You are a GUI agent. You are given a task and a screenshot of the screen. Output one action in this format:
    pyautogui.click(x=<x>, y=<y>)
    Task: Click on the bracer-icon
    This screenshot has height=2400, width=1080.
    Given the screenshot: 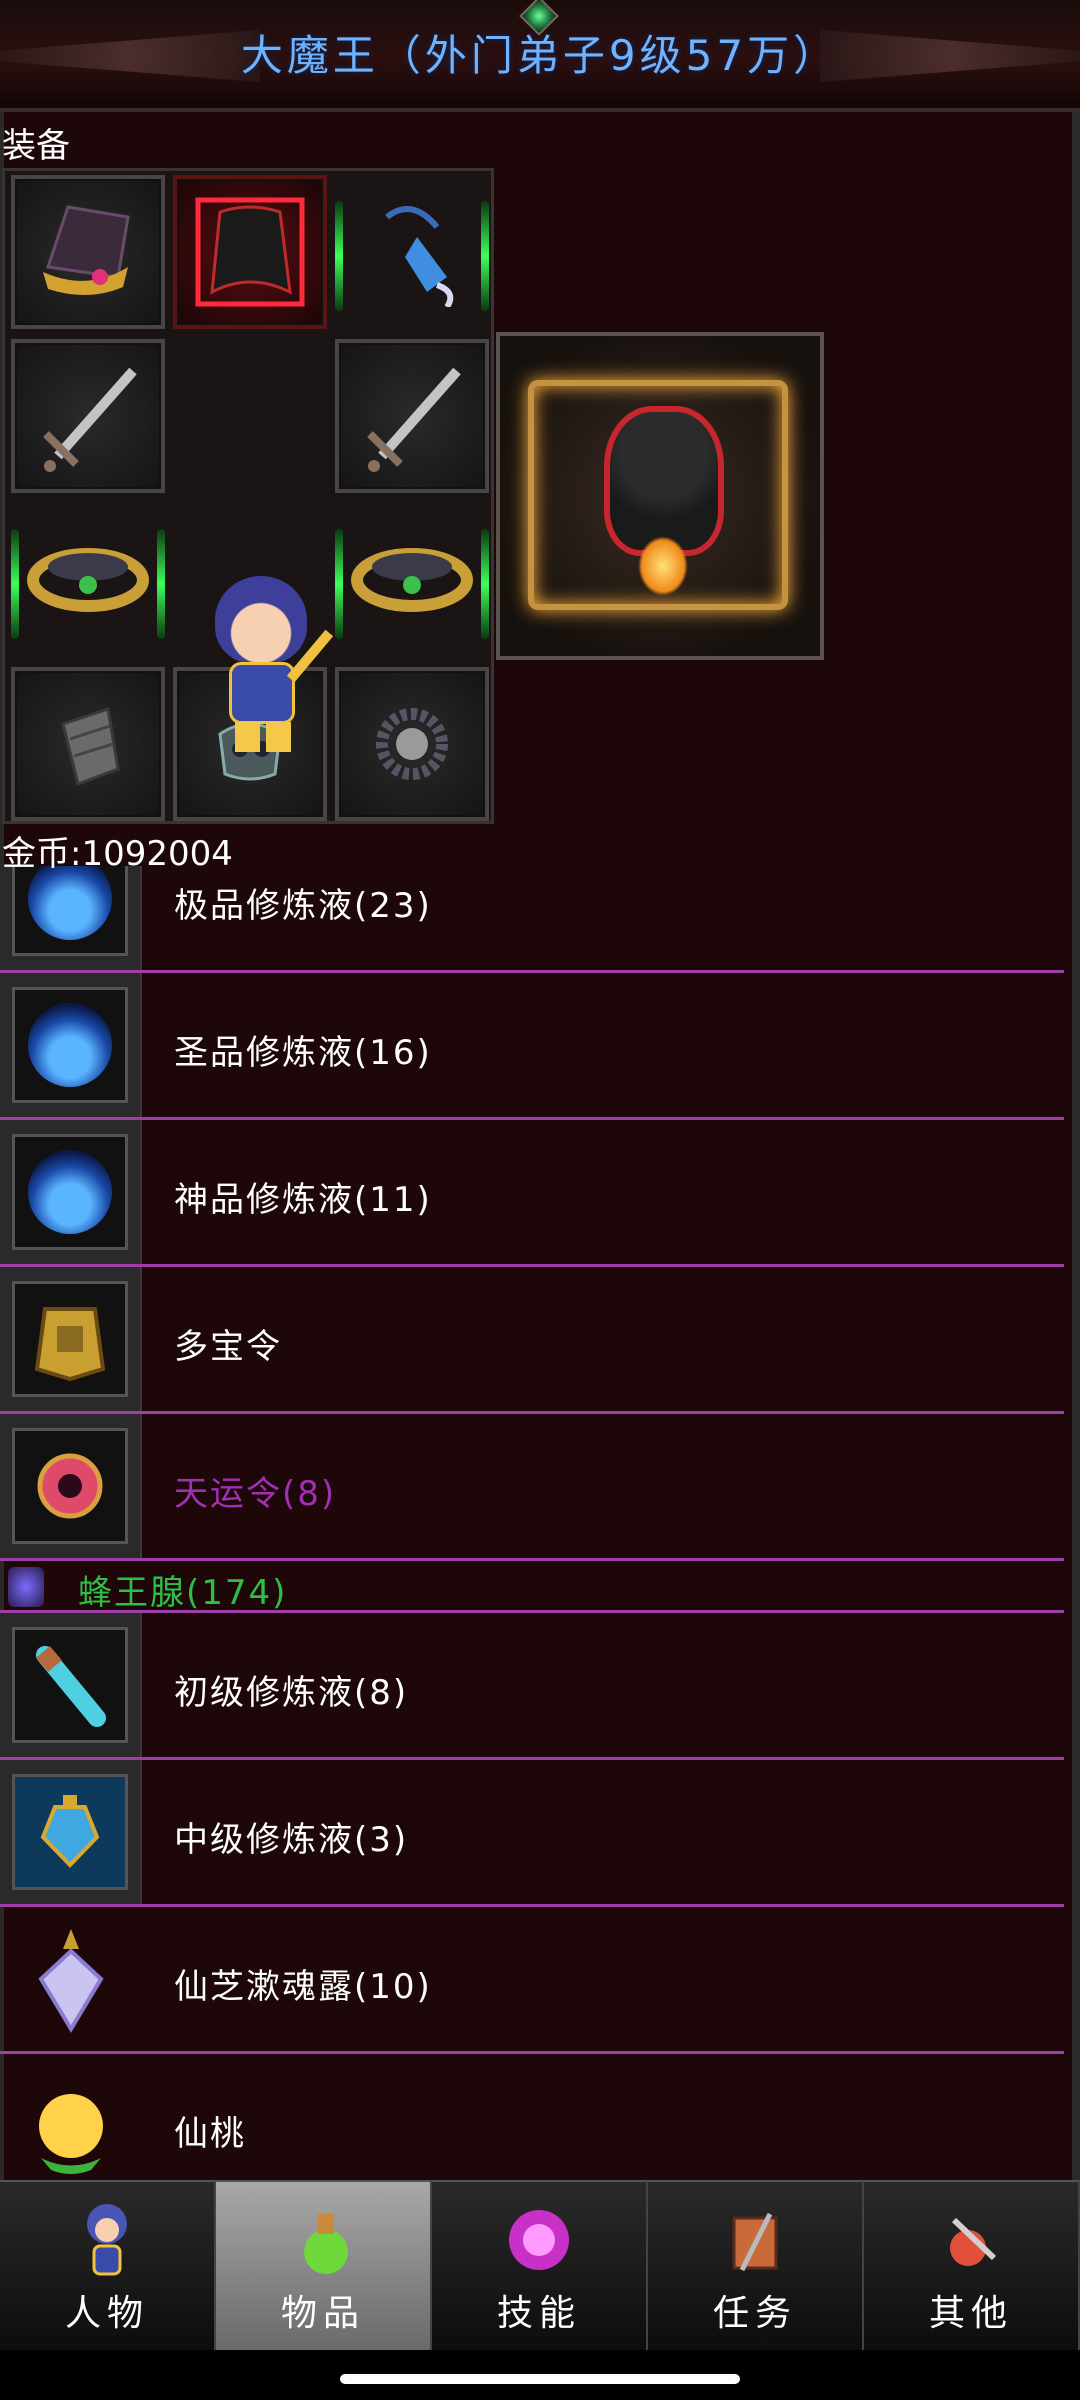 What is the action you would take?
    pyautogui.click(x=90, y=746)
    